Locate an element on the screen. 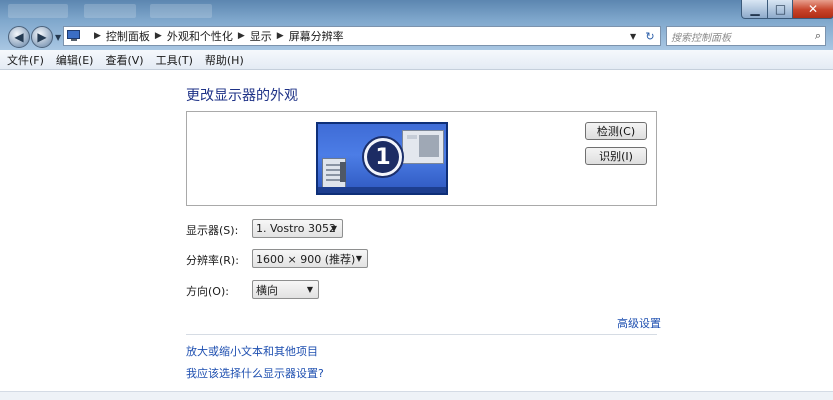 The image size is (833, 400). back-arrow-icon: ◀ is located at coordinates (19, 37).